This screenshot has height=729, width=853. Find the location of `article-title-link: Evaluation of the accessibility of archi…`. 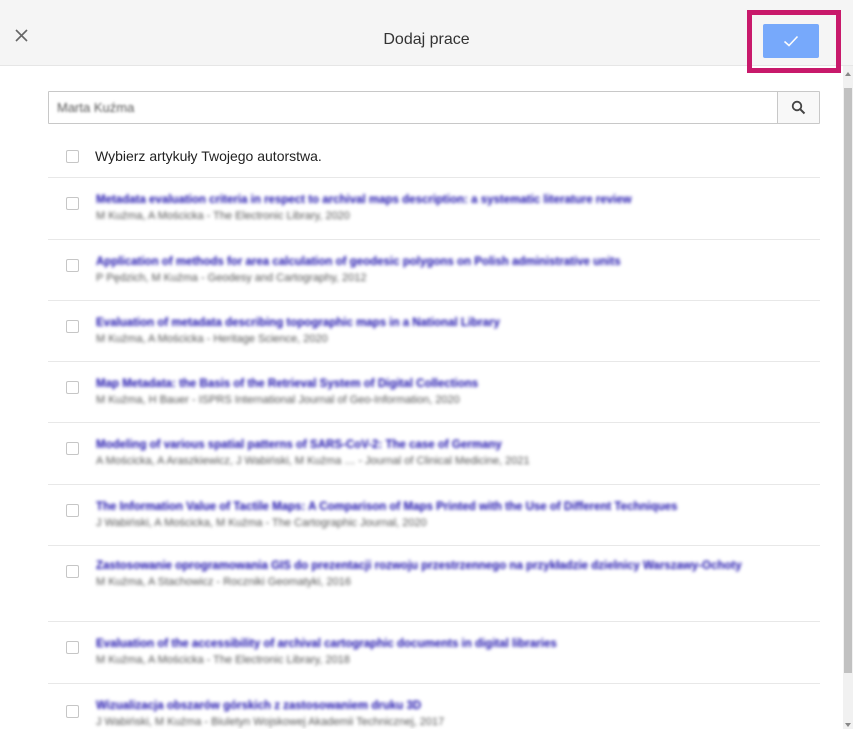

article-title-link: Evaluation of the accessibility of archi… is located at coordinates (453, 644).